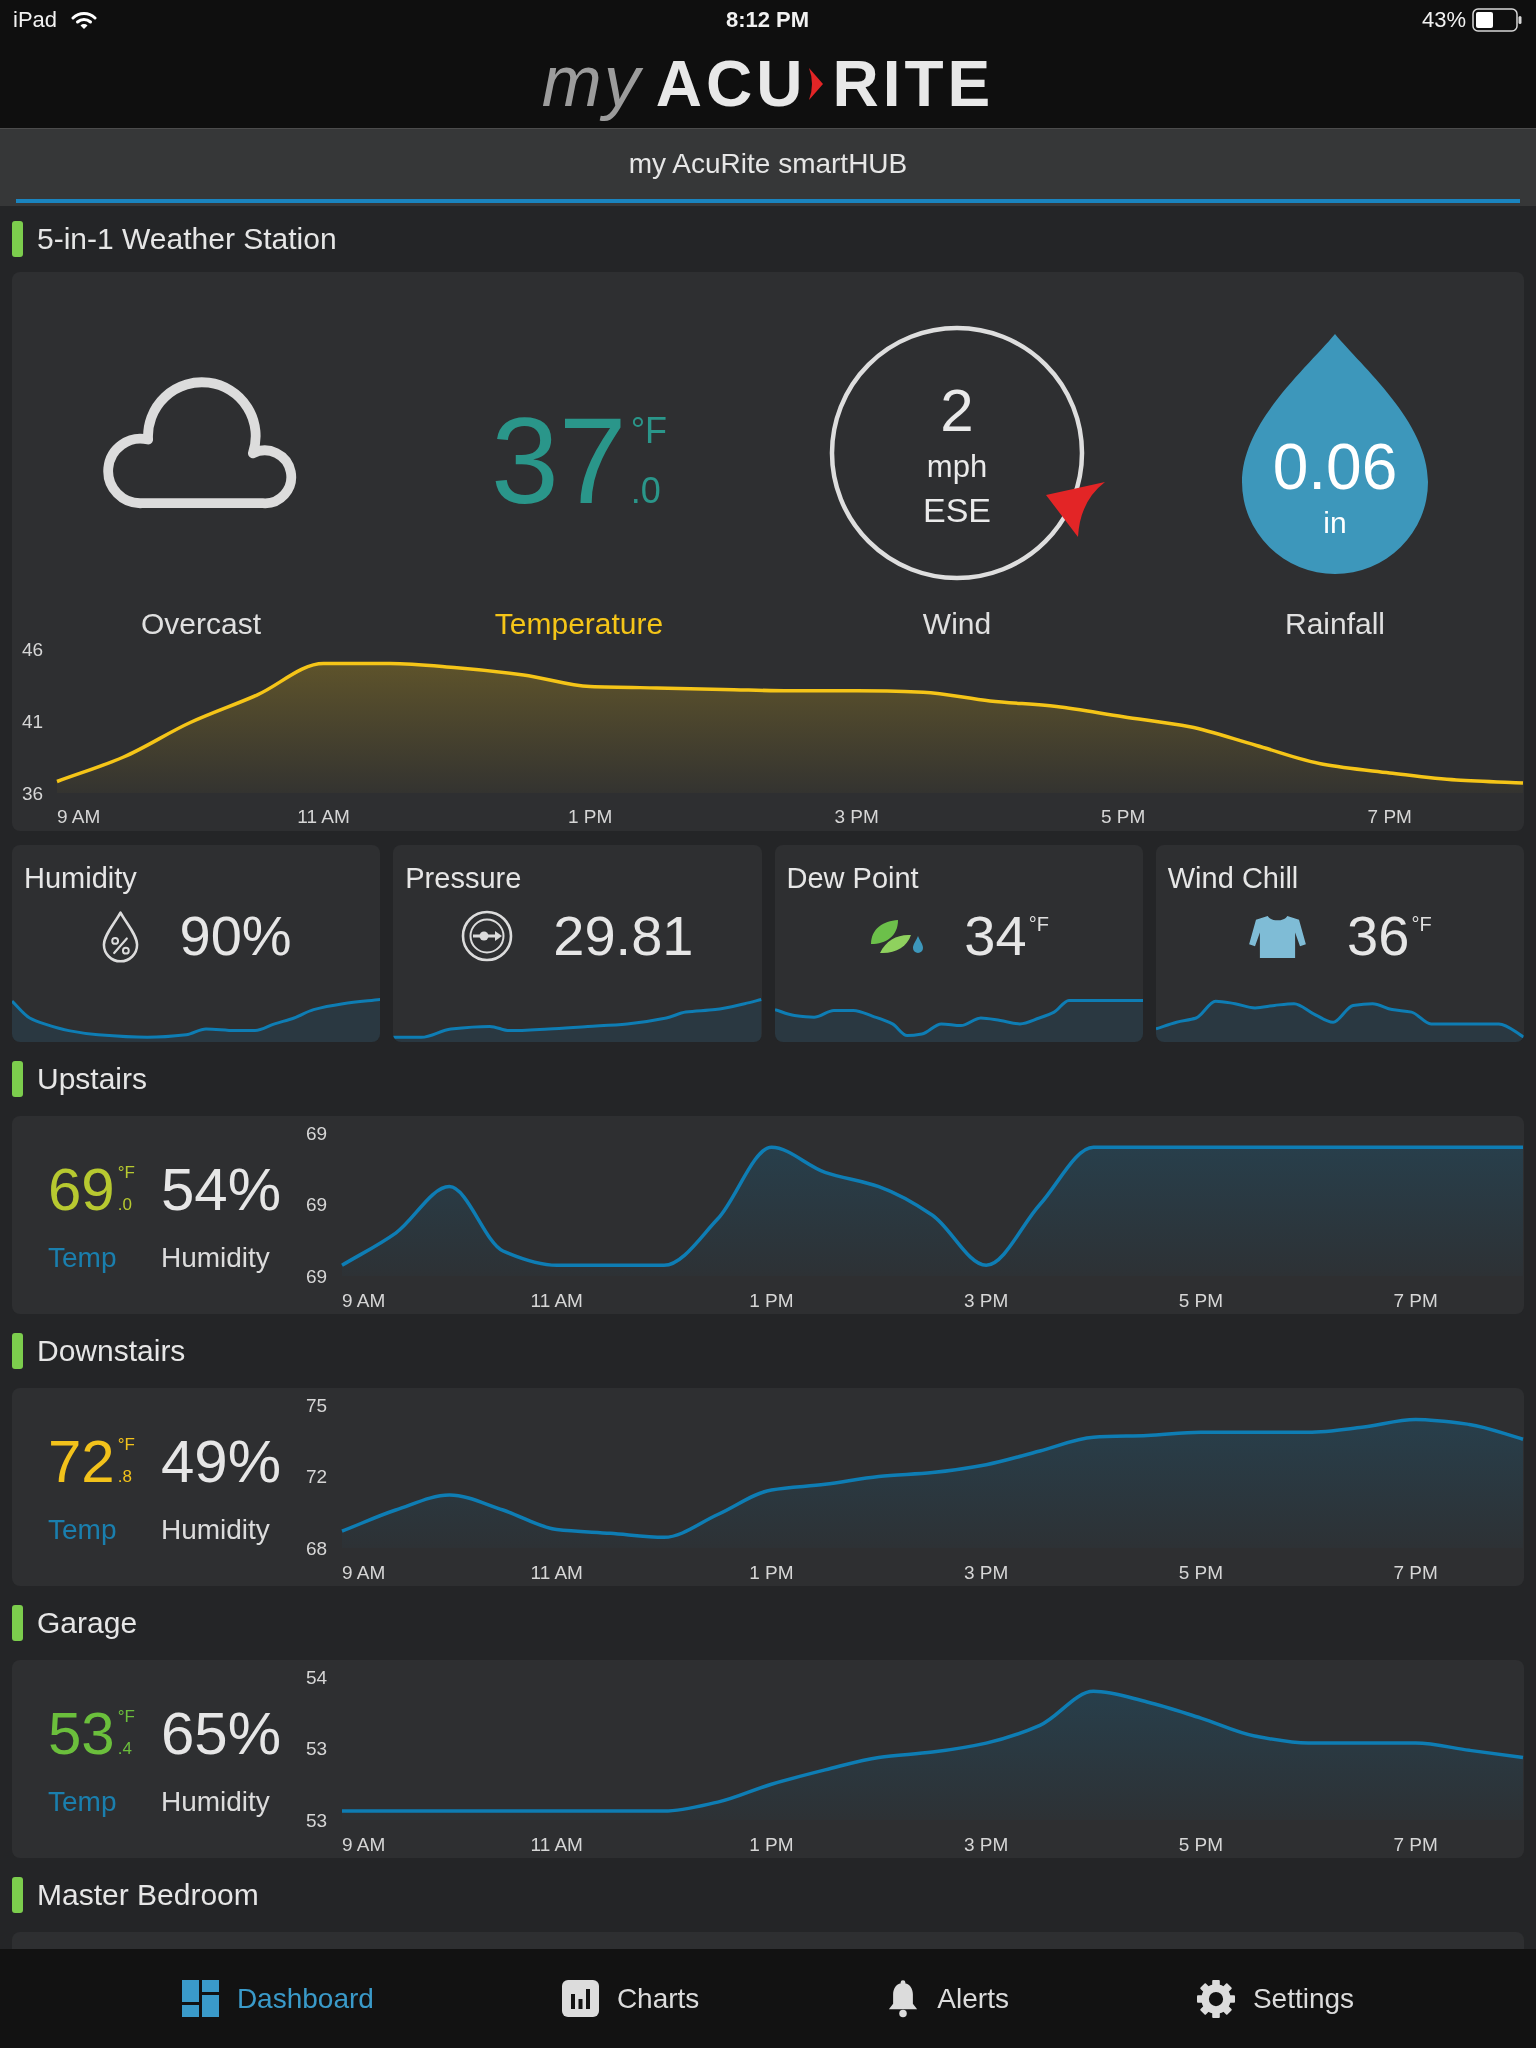  Describe the element at coordinates (221, 1734) in the screenshot. I see `humidity-value: 65%` at that location.